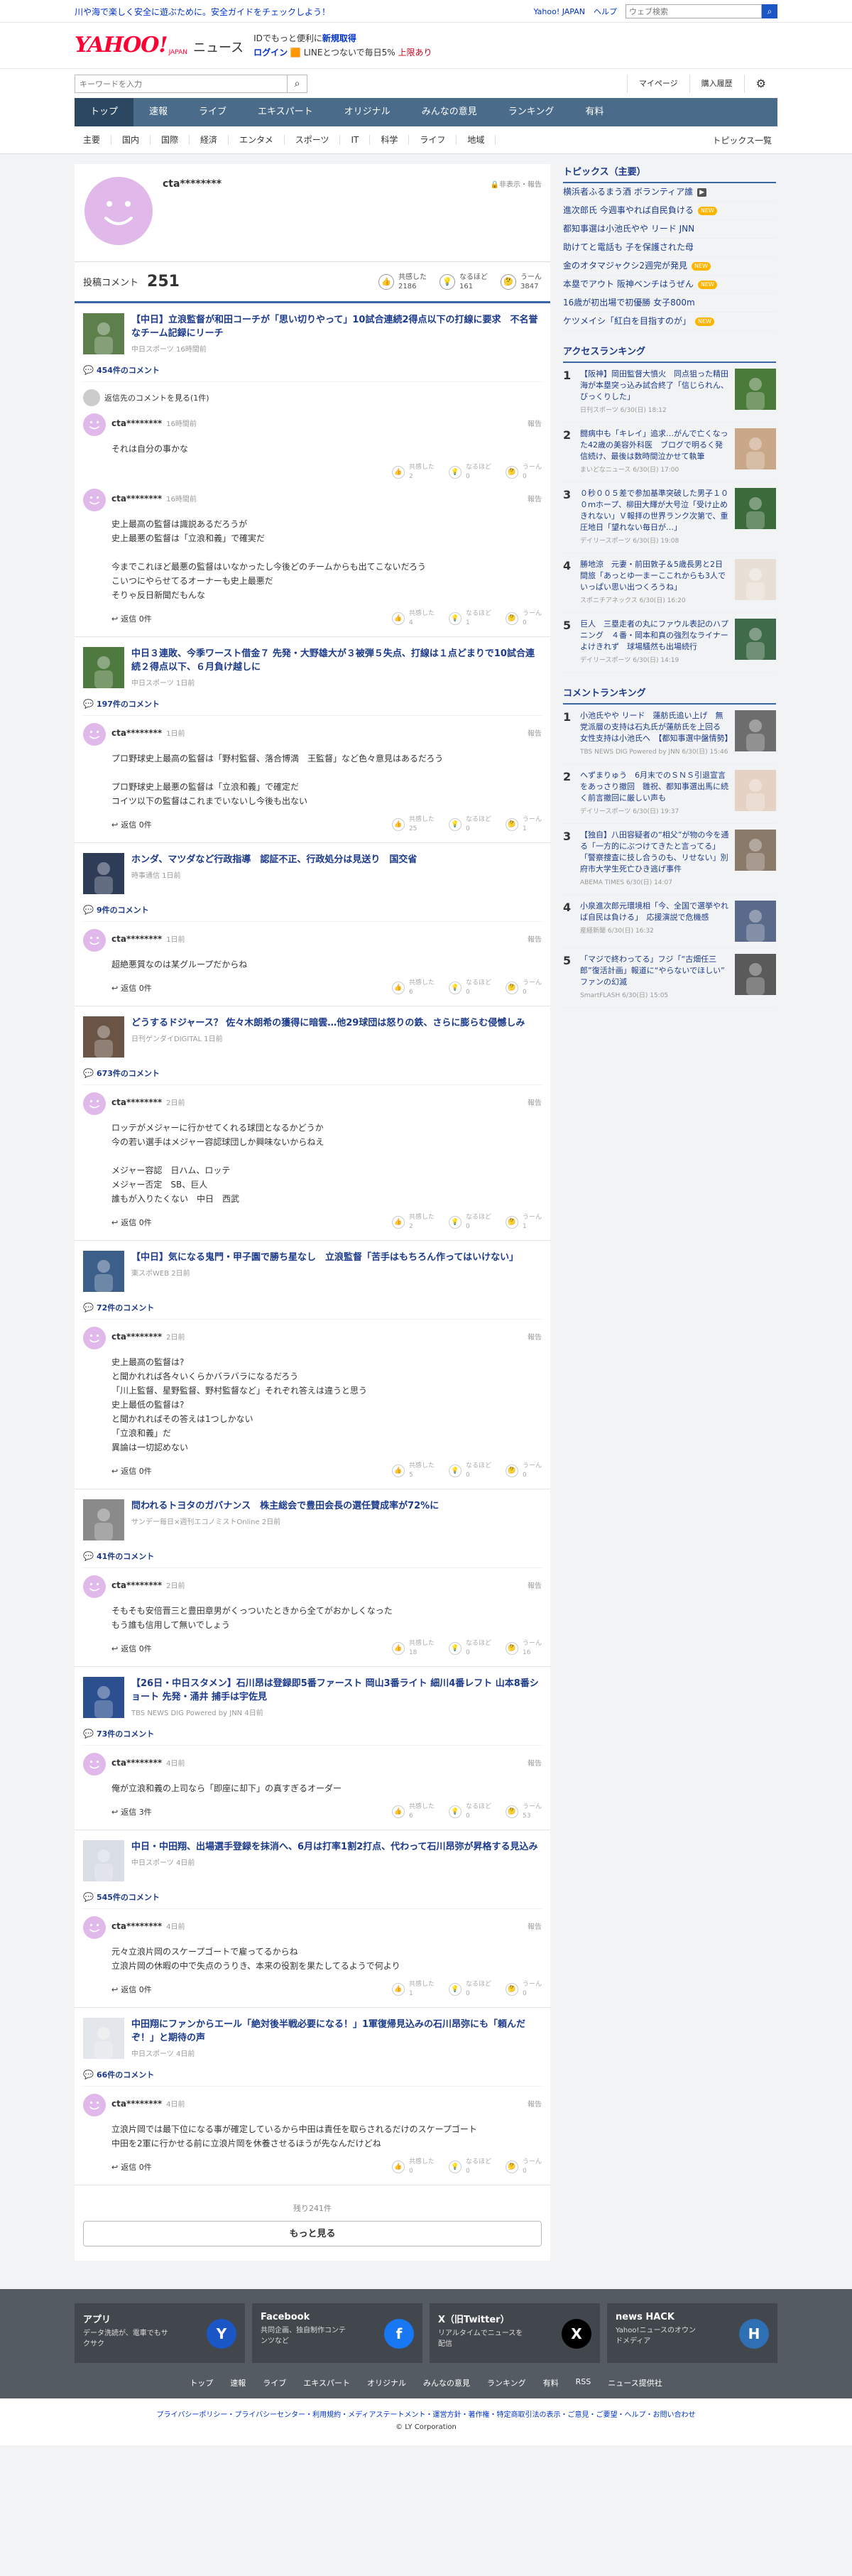 The width and height of the screenshot is (852, 2576). What do you see at coordinates (506, 2383) in the screenshot?
I see `footer-link: ランキング` at bounding box center [506, 2383].